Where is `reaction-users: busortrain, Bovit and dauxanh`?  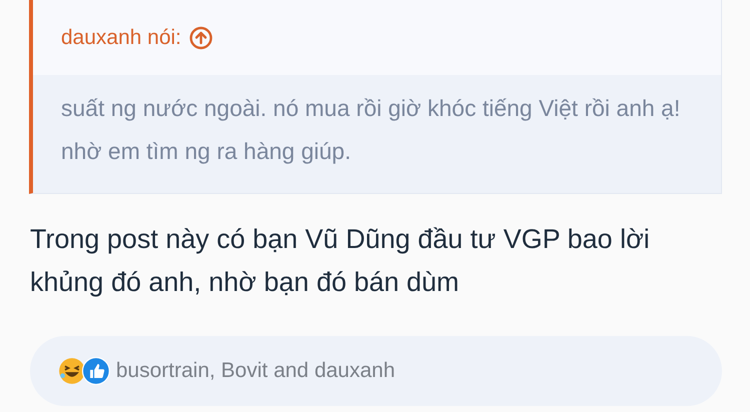
reaction-users: busortrain, Bovit and dauxanh is located at coordinates (256, 371).